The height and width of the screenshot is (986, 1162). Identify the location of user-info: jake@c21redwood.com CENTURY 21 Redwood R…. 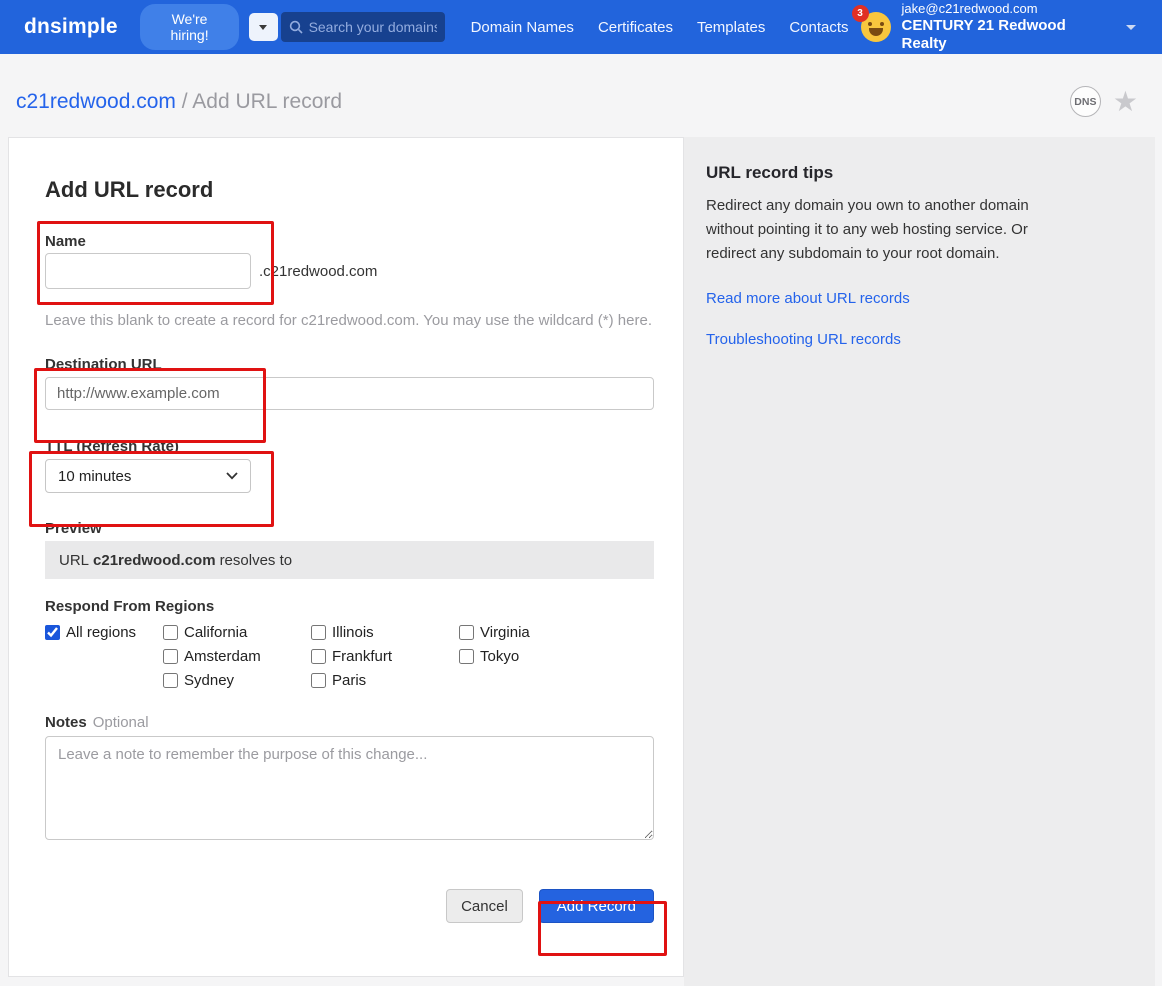
(1000, 27).